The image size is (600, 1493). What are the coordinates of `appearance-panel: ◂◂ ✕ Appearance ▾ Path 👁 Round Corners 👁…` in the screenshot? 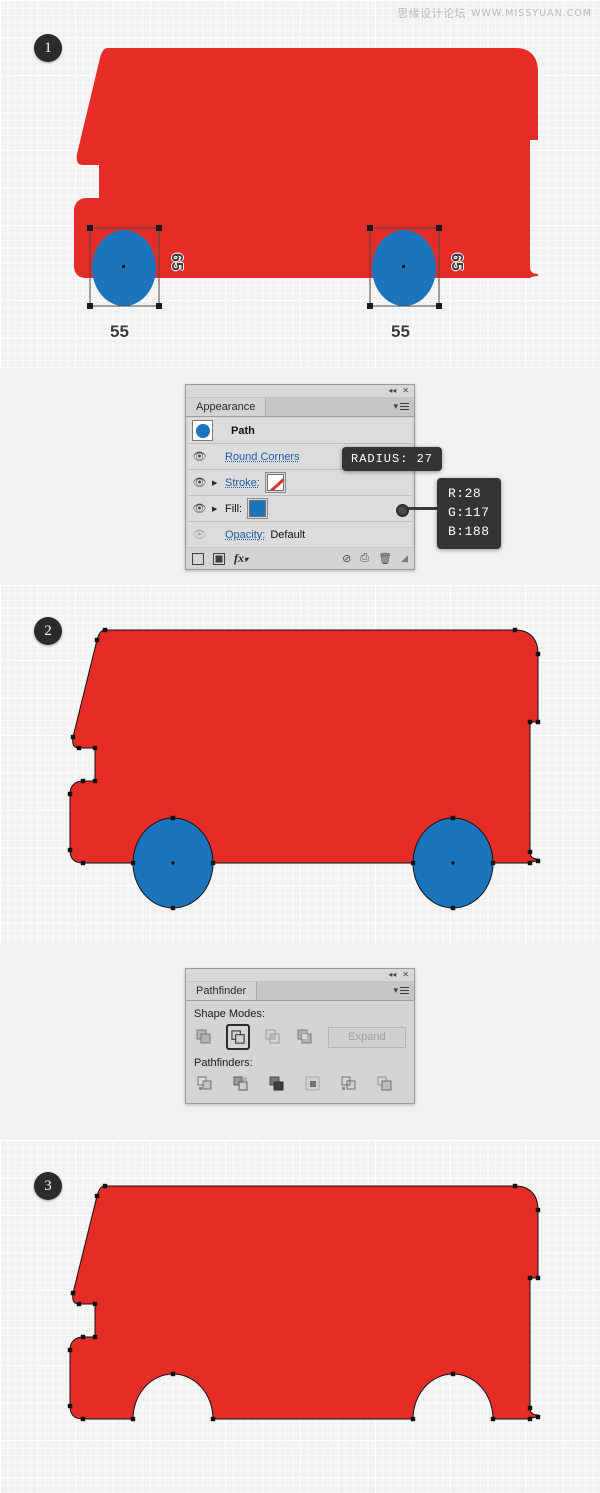 It's located at (300, 477).